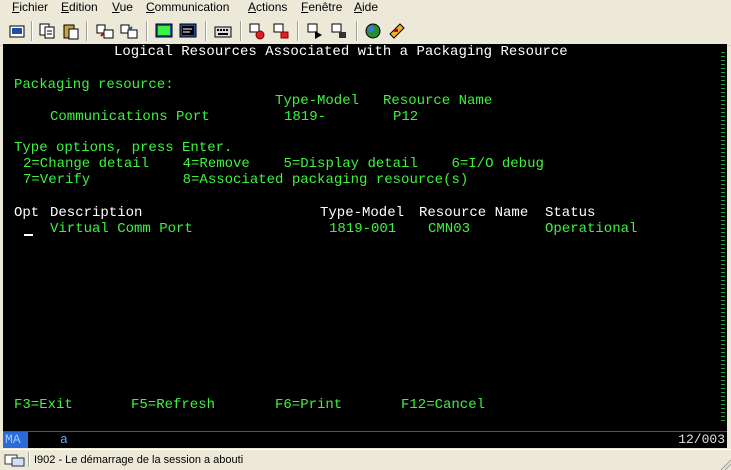  I want to click on menu-fichier: Fichier, so click(30, 8).